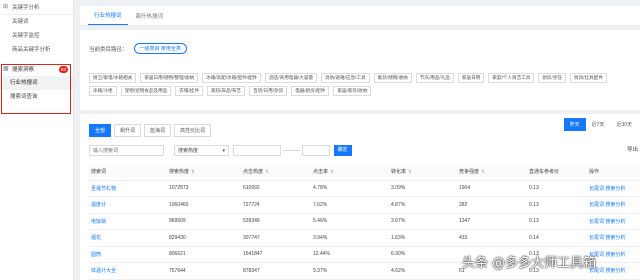 The height and width of the screenshot is (280, 640). What do you see at coordinates (150, 18) in the screenshot?
I see `tab-rising-hot-words: 飙升热搜词` at bounding box center [150, 18].